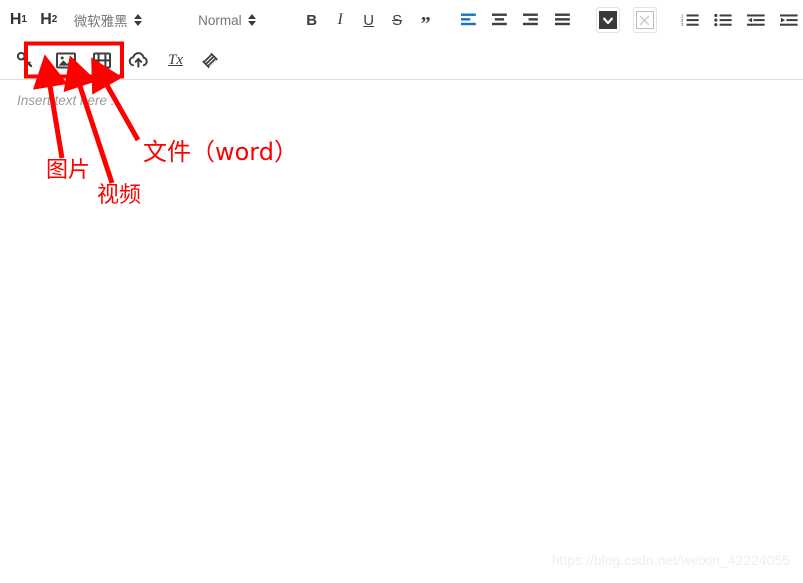  I want to click on heading-1-sub: 1, so click(24, 19).